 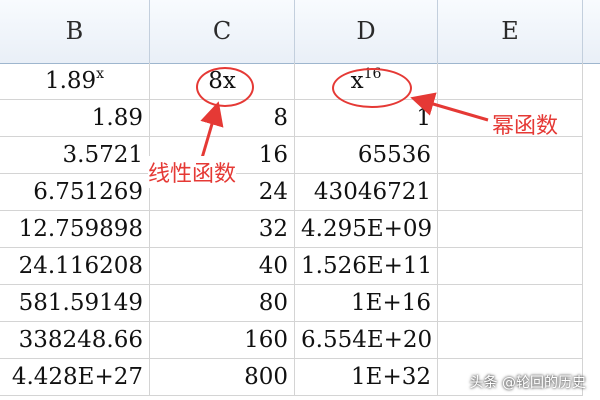 I want to click on annotation-arrows, so click(x=344, y=125).